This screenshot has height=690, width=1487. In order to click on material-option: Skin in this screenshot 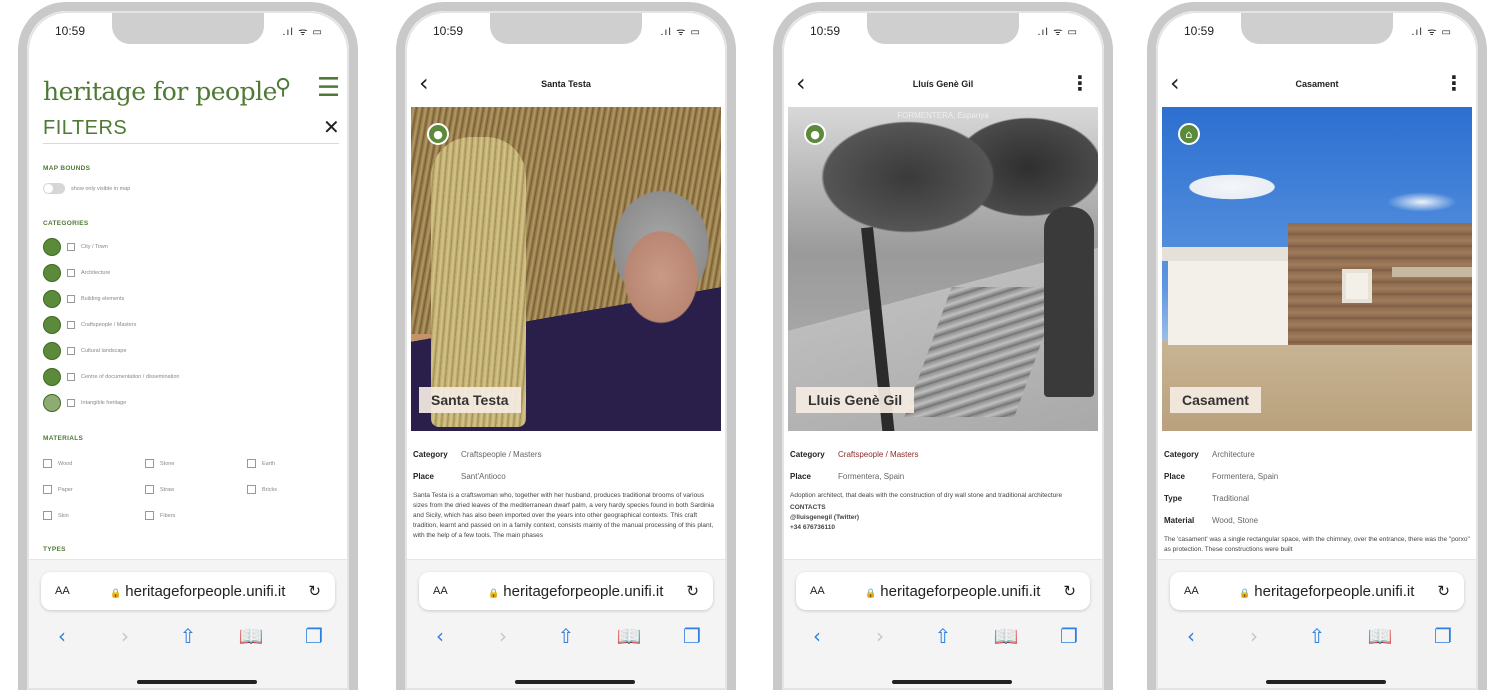, I will do `click(56, 515)`.